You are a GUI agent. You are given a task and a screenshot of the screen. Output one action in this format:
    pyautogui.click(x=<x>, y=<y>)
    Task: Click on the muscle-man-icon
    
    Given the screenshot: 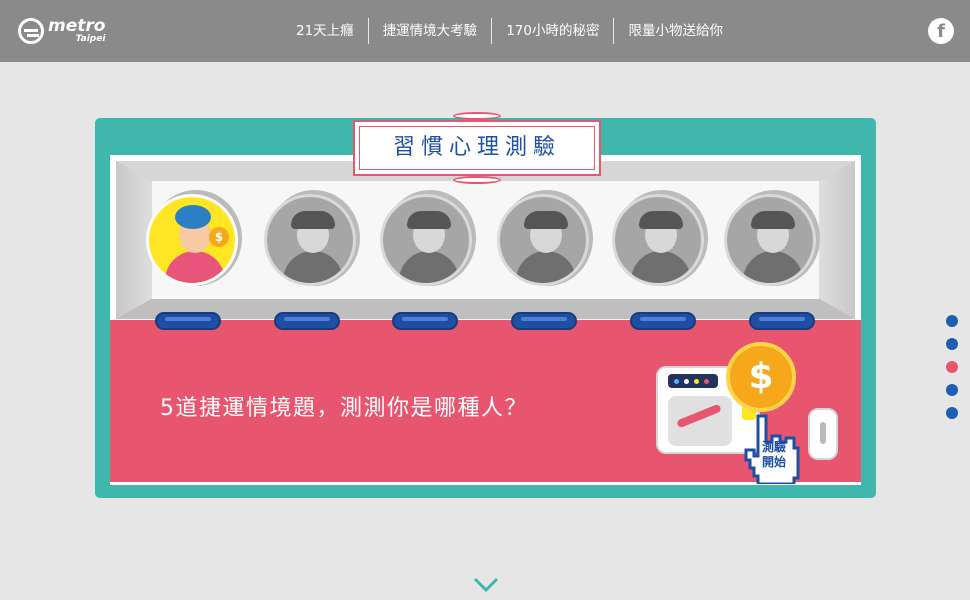 What is the action you would take?
    pyautogui.click(x=426, y=240)
    